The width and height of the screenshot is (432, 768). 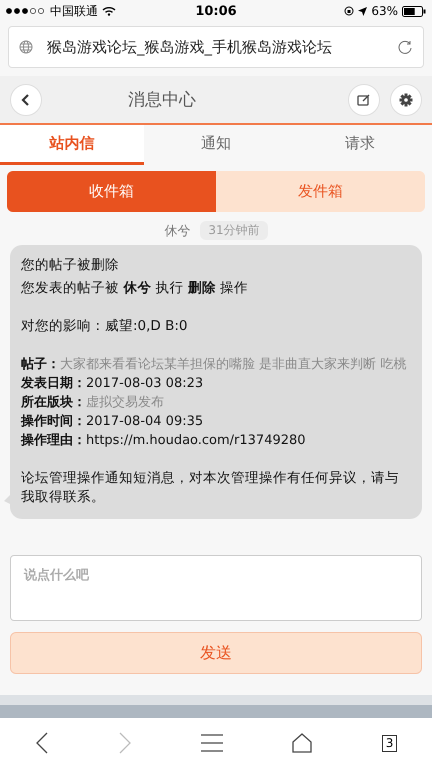 I want to click on sender-name: 休兮, so click(x=177, y=231).